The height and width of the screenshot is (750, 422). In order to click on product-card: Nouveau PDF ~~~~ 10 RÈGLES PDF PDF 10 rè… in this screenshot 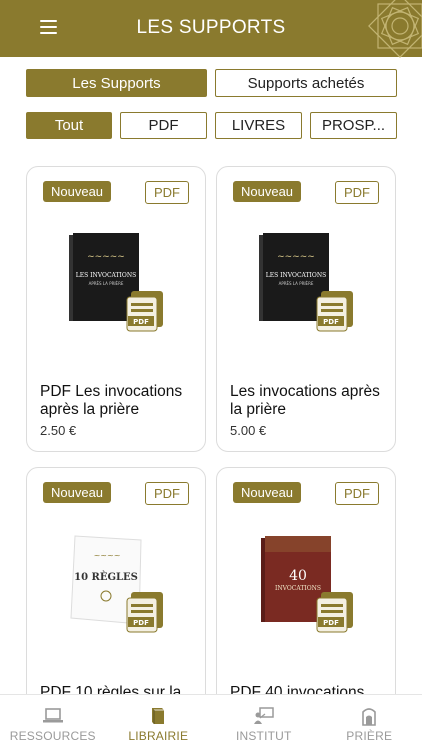, I will do `click(116, 587)`.